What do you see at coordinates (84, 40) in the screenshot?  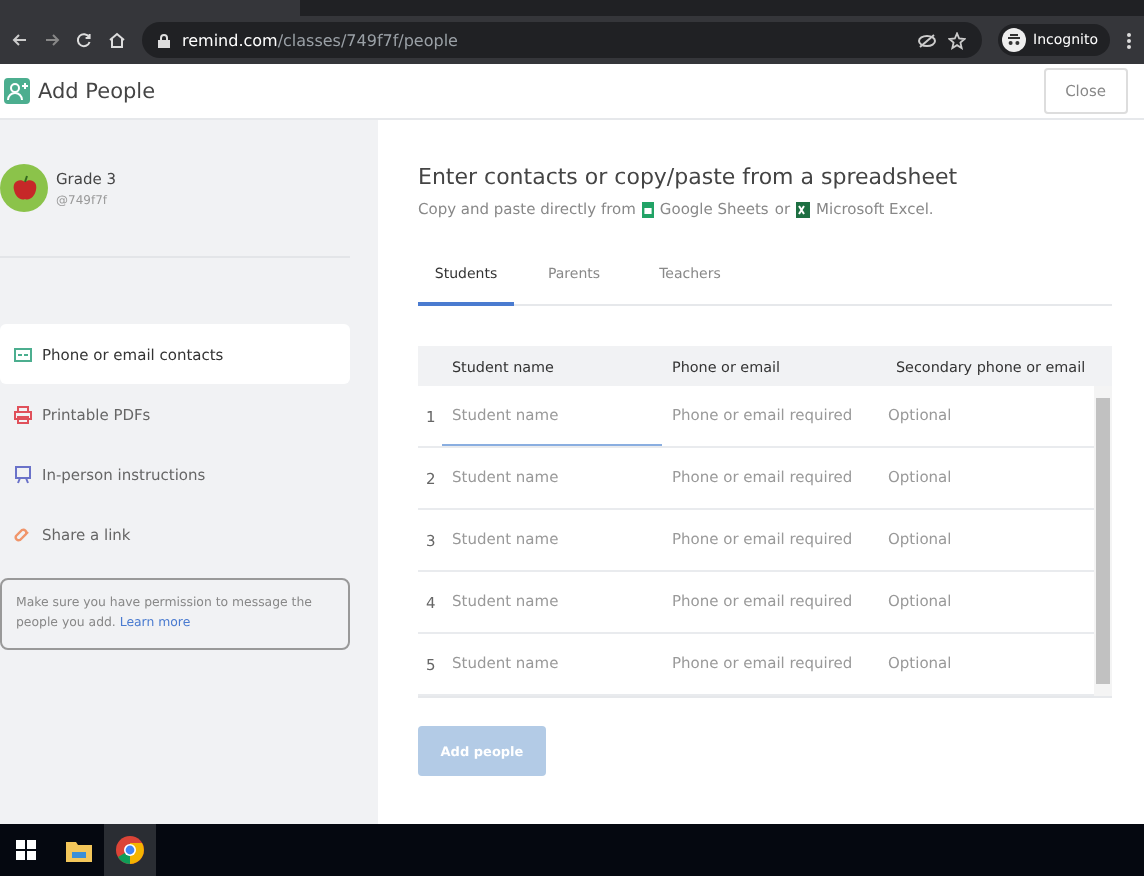 I see `reload-icon` at bounding box center [84, 40].